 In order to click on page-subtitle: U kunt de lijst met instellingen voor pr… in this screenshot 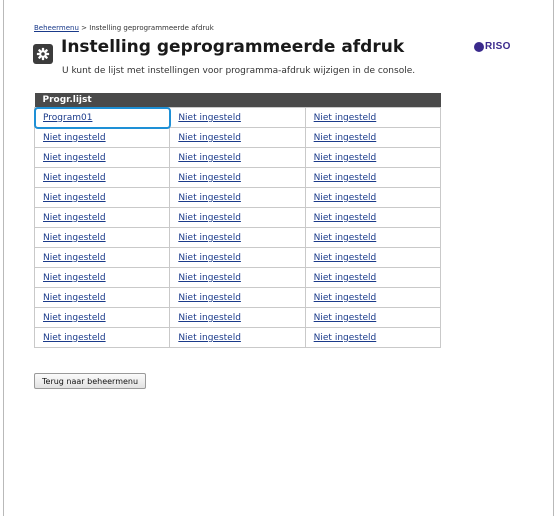, I will do `click(239, 71)`.